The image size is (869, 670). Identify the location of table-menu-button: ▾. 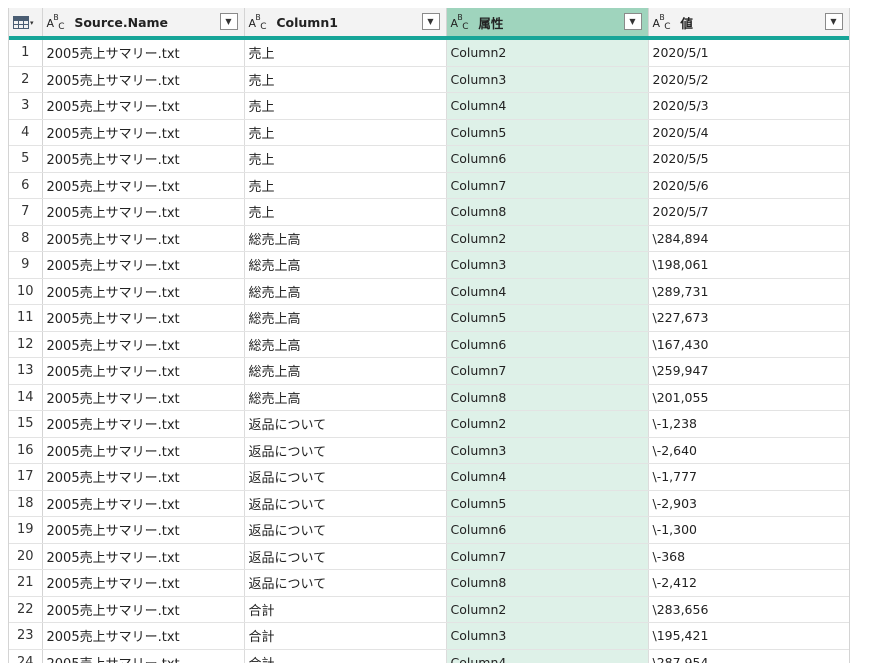
(26, 24).